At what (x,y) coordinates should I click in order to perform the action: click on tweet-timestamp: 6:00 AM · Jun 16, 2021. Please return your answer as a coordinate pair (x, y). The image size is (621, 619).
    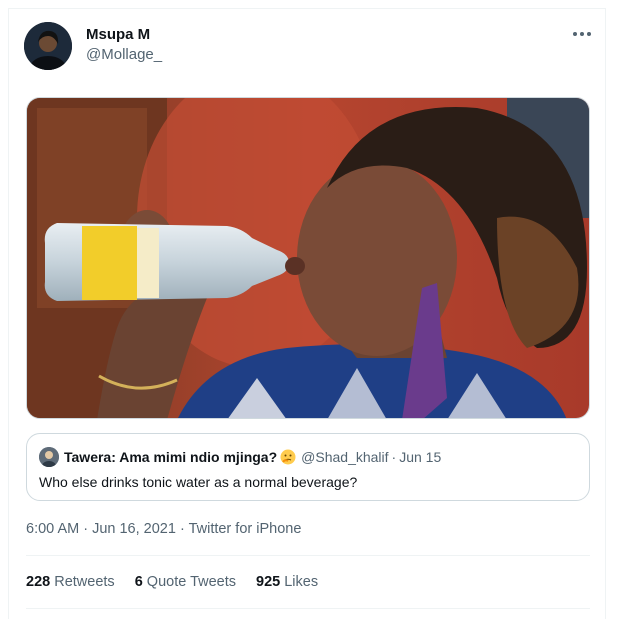
    Looking at the image, I should click on (101, 529).